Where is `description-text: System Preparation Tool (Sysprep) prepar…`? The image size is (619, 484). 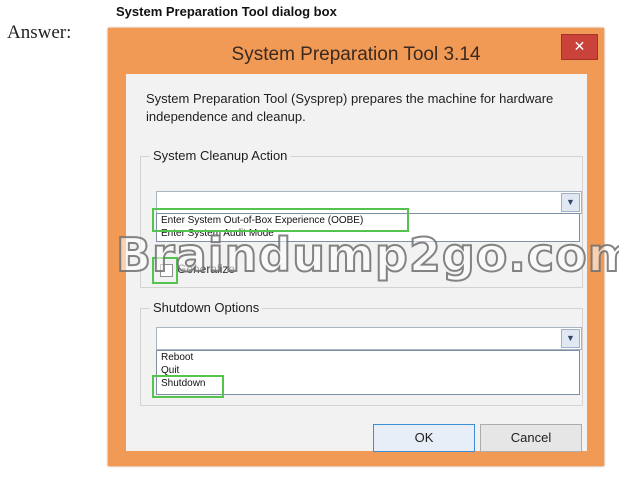 description-text: System Preparation Tool (Sysprep) prepar… is located at coordinates (350, 107).